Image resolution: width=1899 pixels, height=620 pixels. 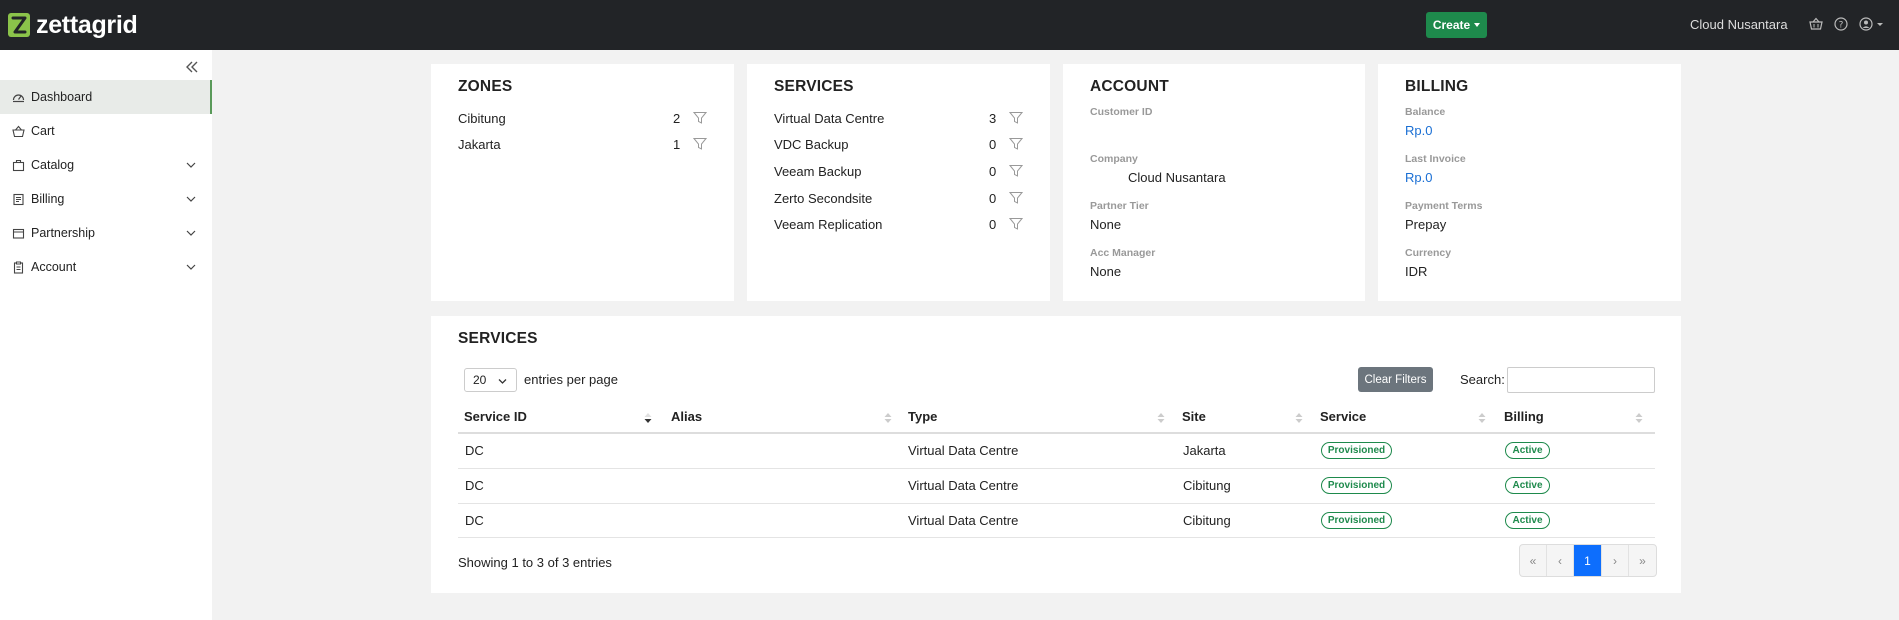 I want to click on acc-manager-value: None, so click(x=1106, y=271).